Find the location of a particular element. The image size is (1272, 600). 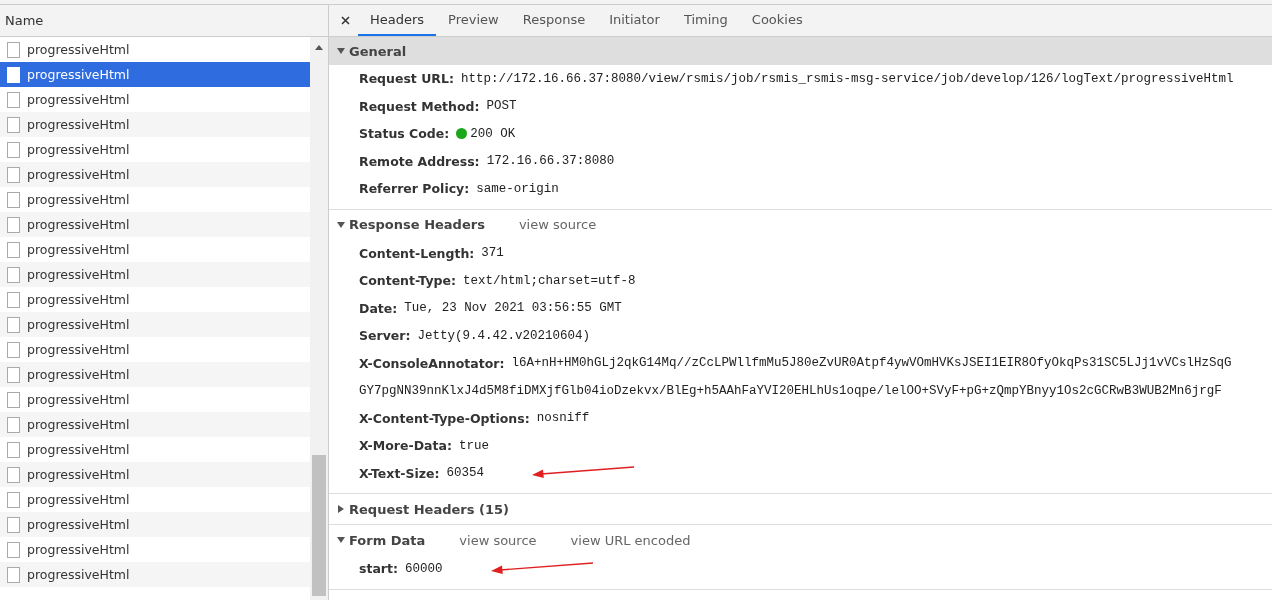

header-value: l6A+nH+HM0hGLj2qkG14Mq//zCcLPWllfmMu5J80eZvUR0Atpf4ywVOmHVKsJSEI1EIR8OfyOkqPs31SC5LJj1vVCslHzSqG is located at coordinates (871, 363).